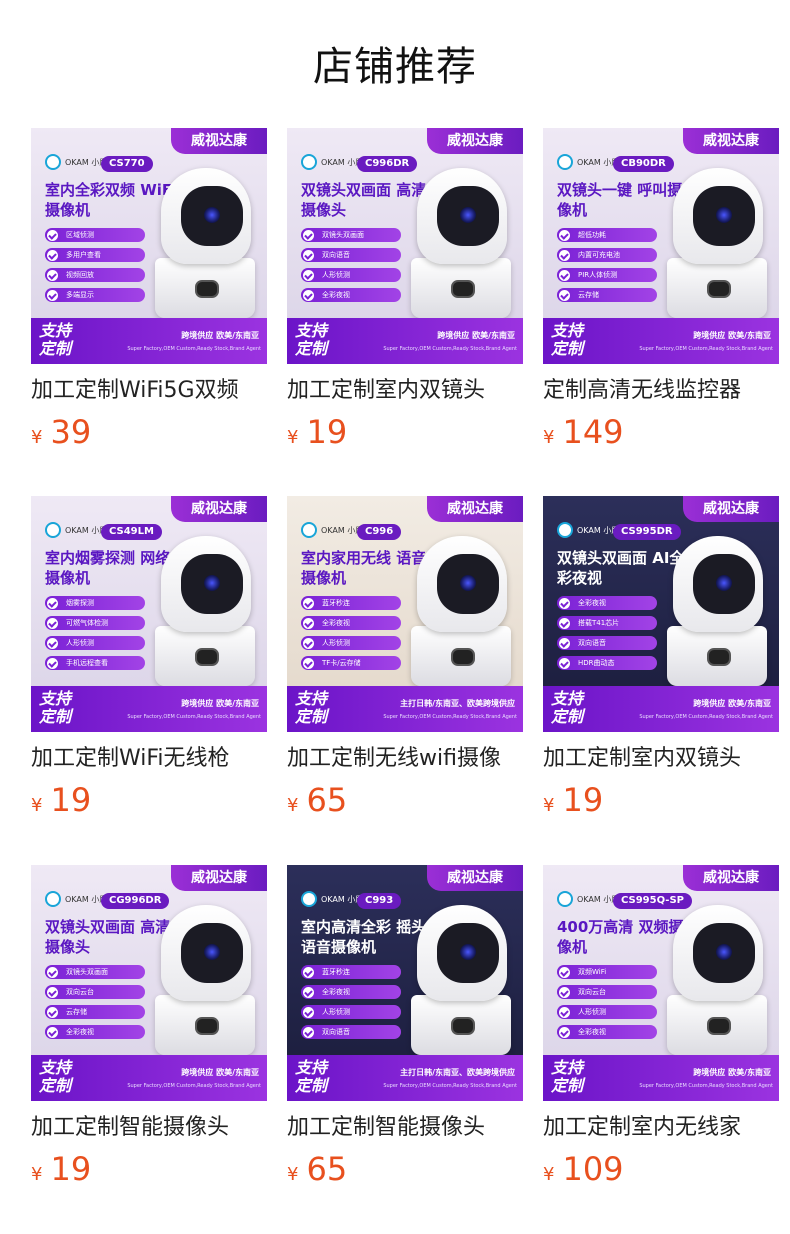 This screenshot has height=1234, width=790. What do you see at coordinates (87, 972) in the screenshot?
I see `feature-label: 双镜头双画面` at bounding box center [87, 972].